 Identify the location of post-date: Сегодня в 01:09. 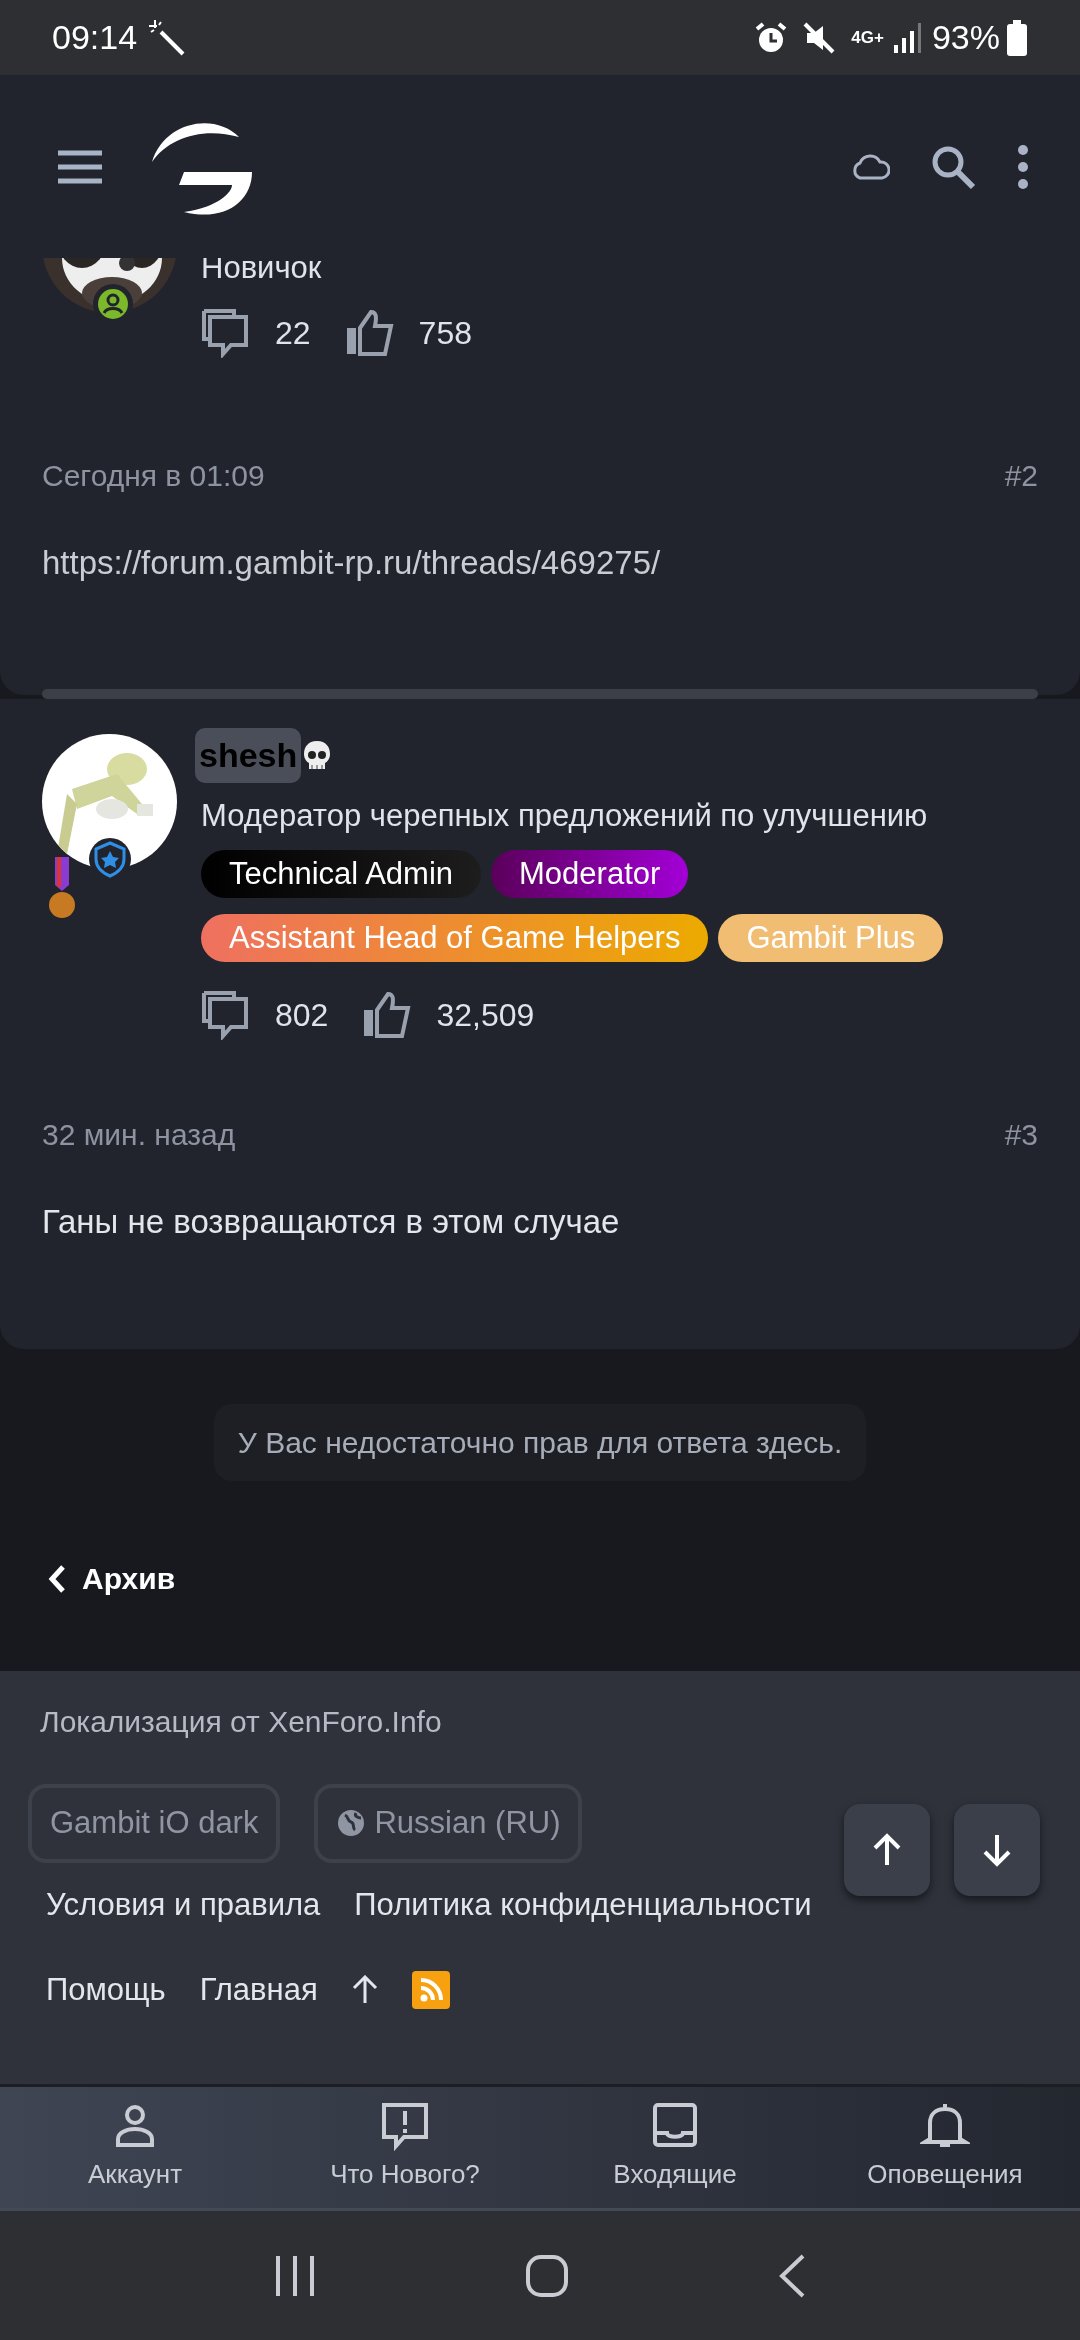
(153, 475).